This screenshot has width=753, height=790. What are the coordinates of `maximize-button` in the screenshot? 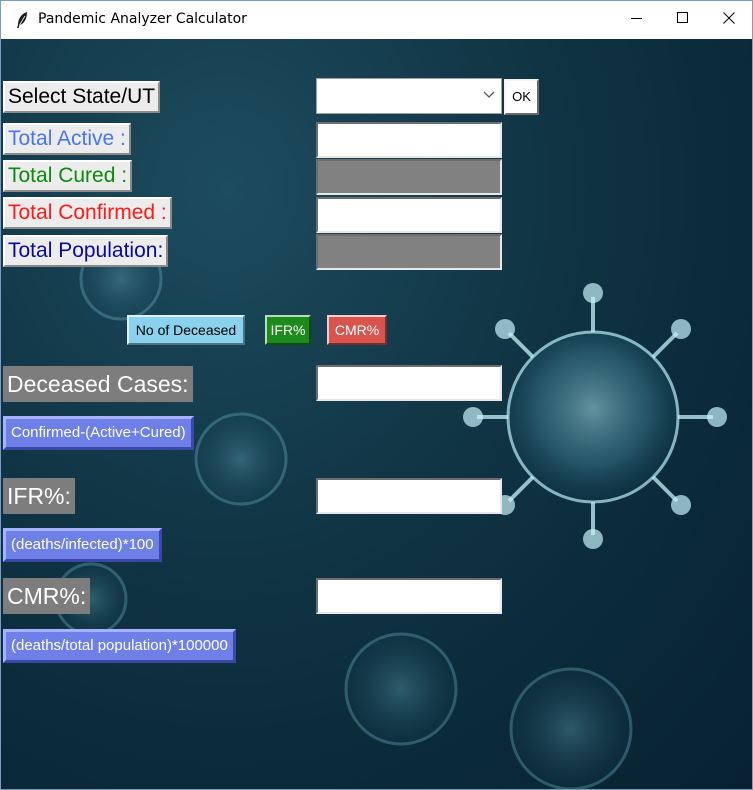 It's located at (683, 20).